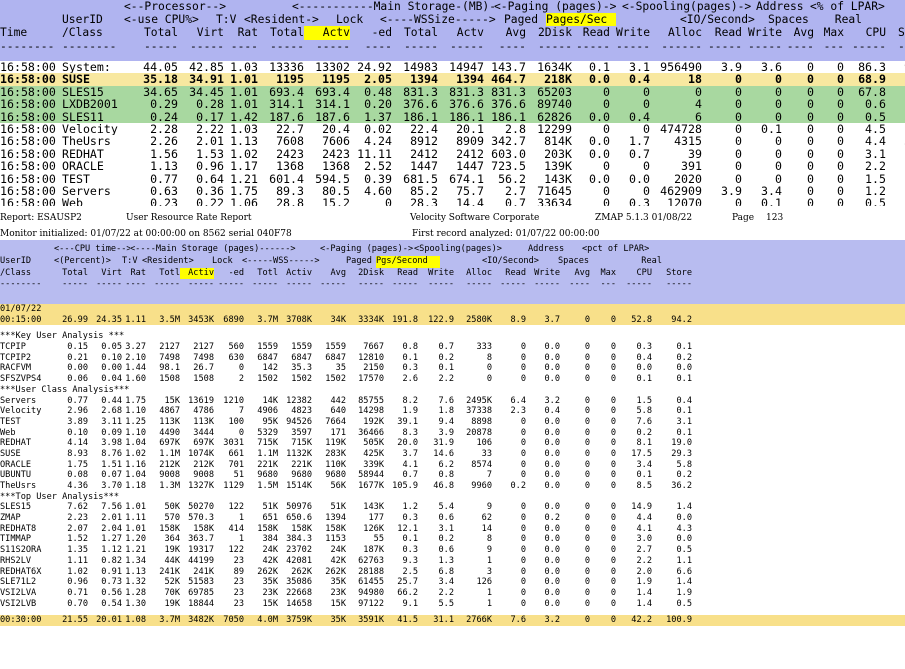 Image resolution: width=905 pixels, height=669 pixels. I want to click on table-cell: 570, so click(172, 518).